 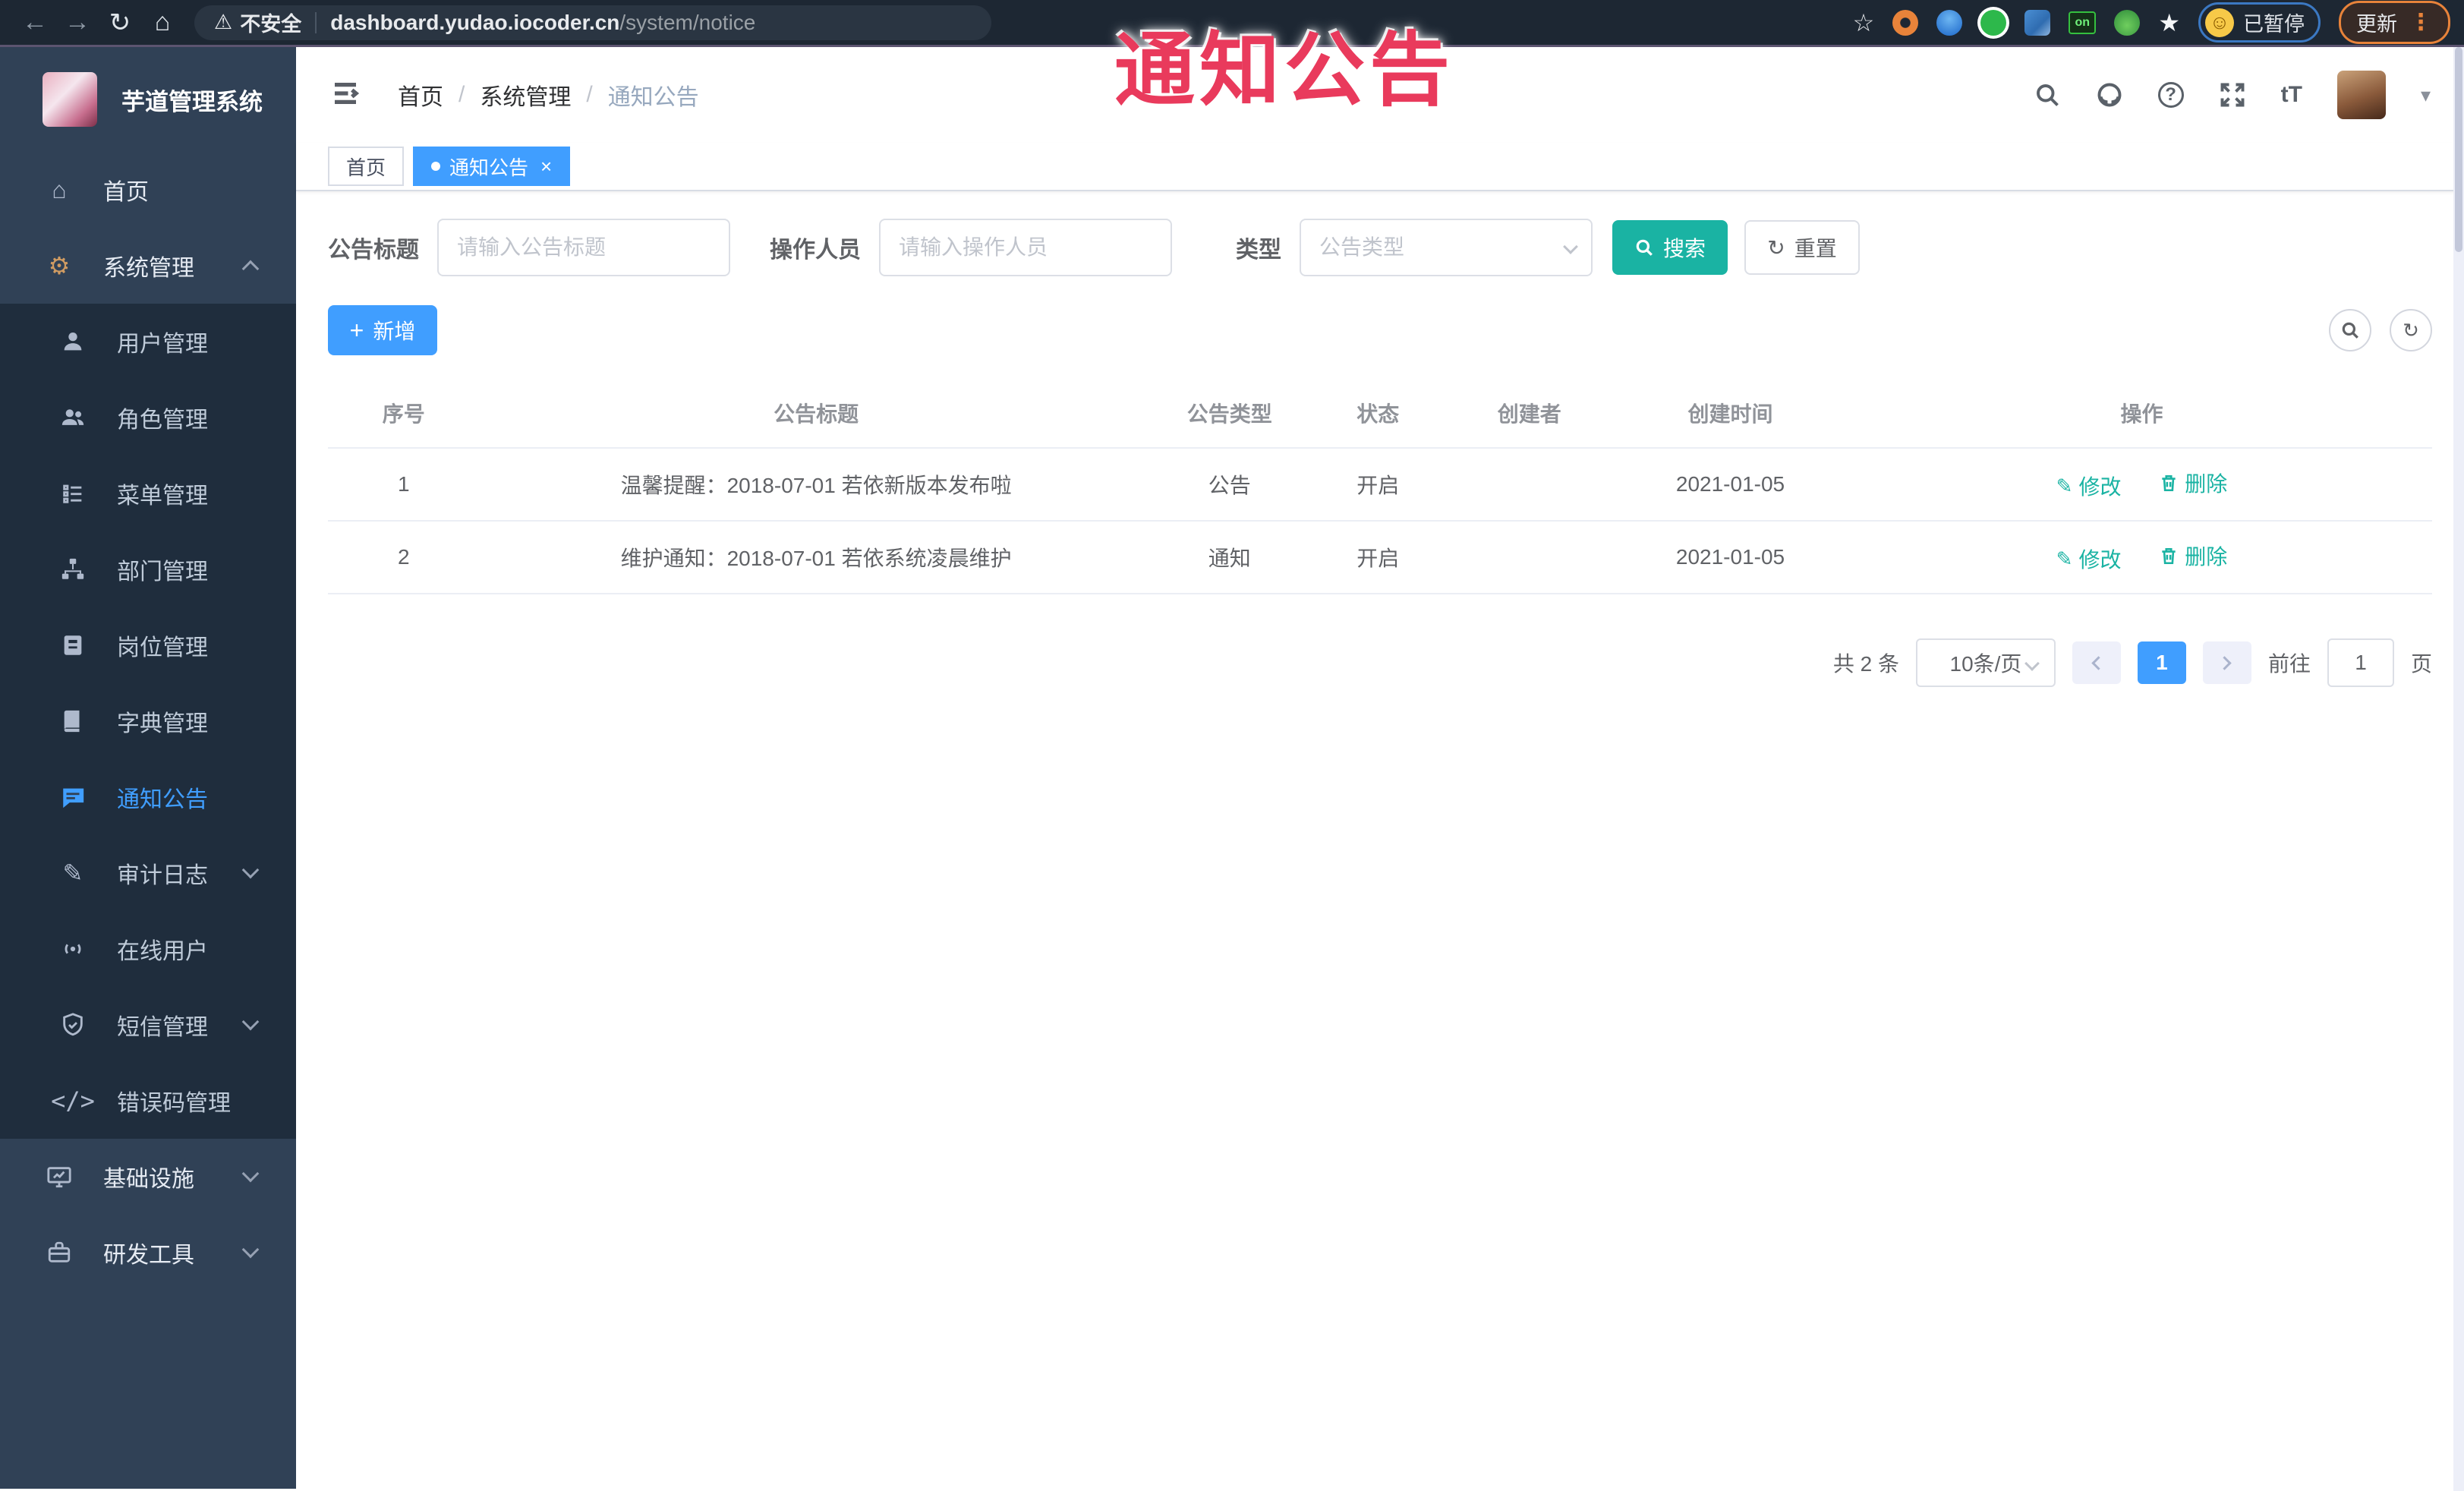 I want to click on sidebar-item-system-management: ⚙ 系统管理, so click(x=148, y=266).